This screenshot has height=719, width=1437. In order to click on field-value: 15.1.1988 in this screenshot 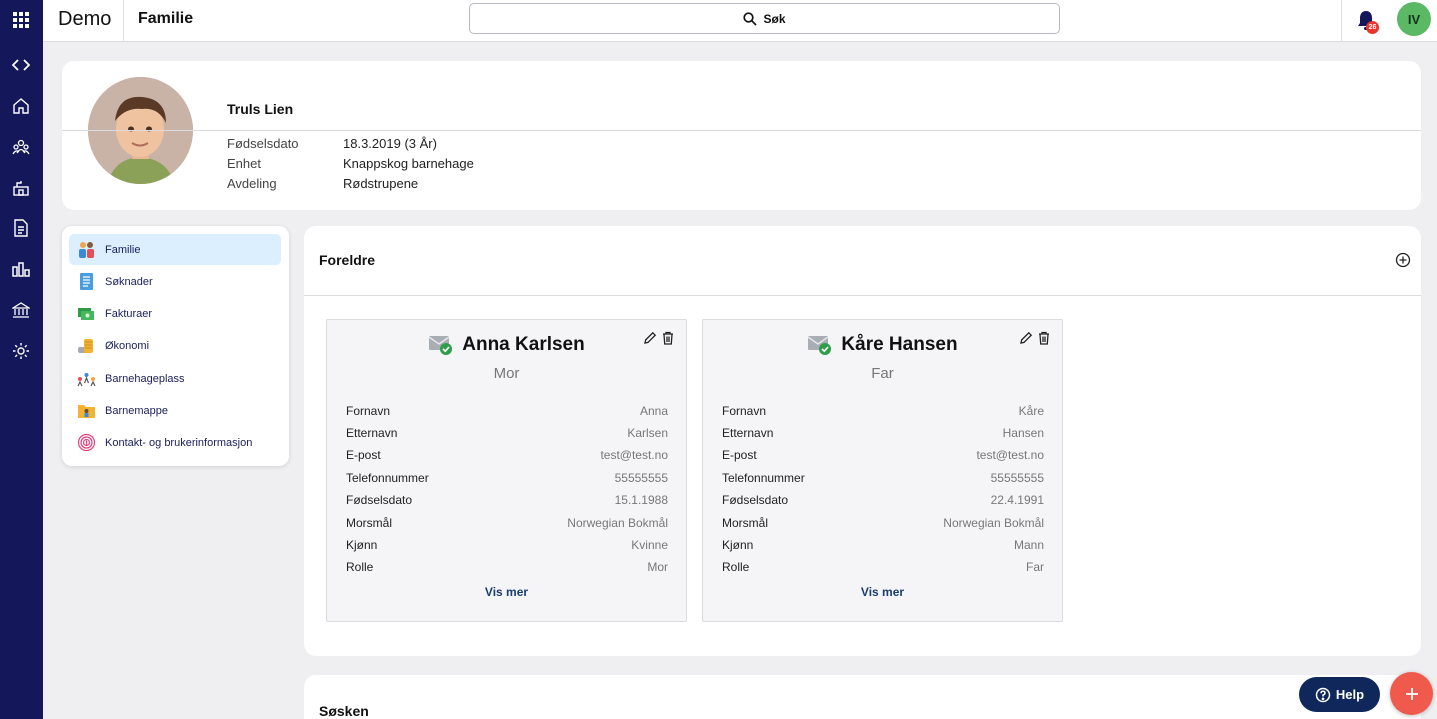, I will do `click(641, 500)`.